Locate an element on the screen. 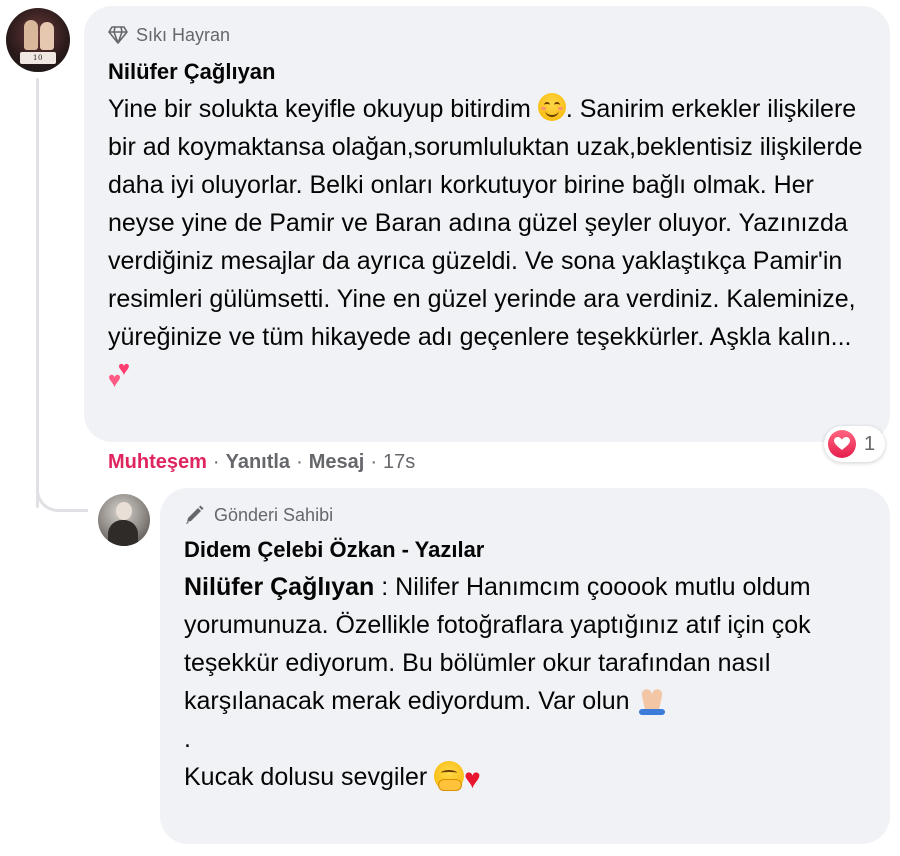  comment-author: Nilüfer Çağlıyan is located at coordinates (488, 72).